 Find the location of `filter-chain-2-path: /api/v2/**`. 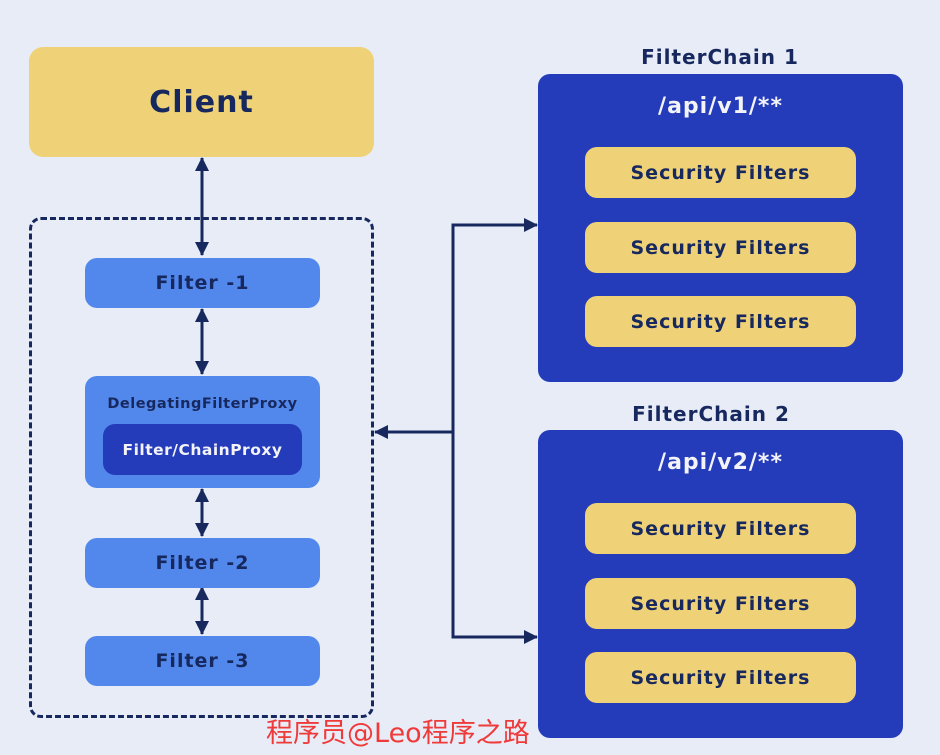

filter-chain-2-path: /api/v2/** is located at coordinates (720, 462).